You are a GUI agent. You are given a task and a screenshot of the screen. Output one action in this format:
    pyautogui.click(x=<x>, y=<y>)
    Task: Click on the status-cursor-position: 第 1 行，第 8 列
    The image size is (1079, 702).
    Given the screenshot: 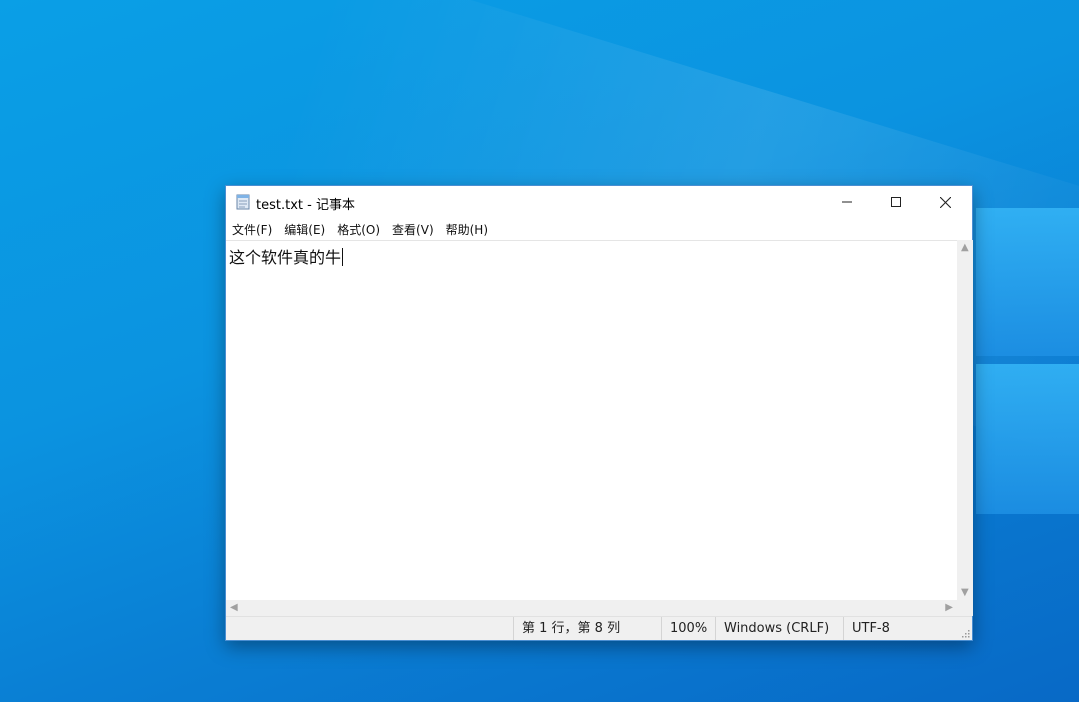 What is the action you would take?
    pyautogui.click(x=587, y=628)
    